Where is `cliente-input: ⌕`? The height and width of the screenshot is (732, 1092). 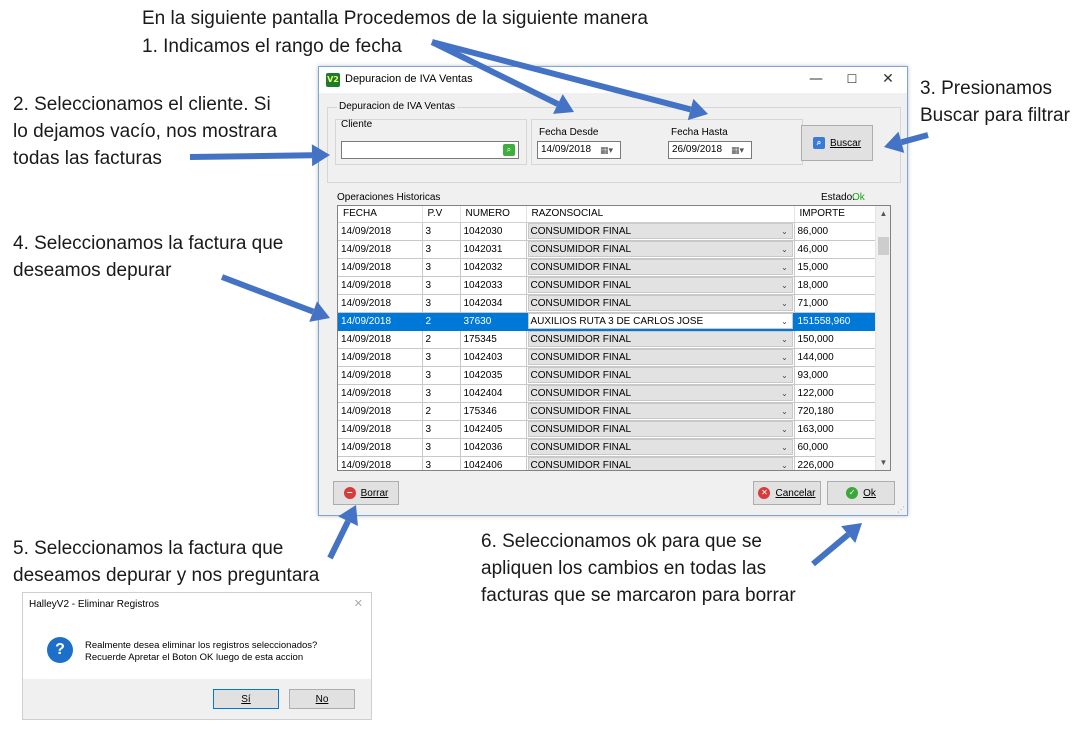
cliente-input: ⌕ is located at coordinates (430, 150).